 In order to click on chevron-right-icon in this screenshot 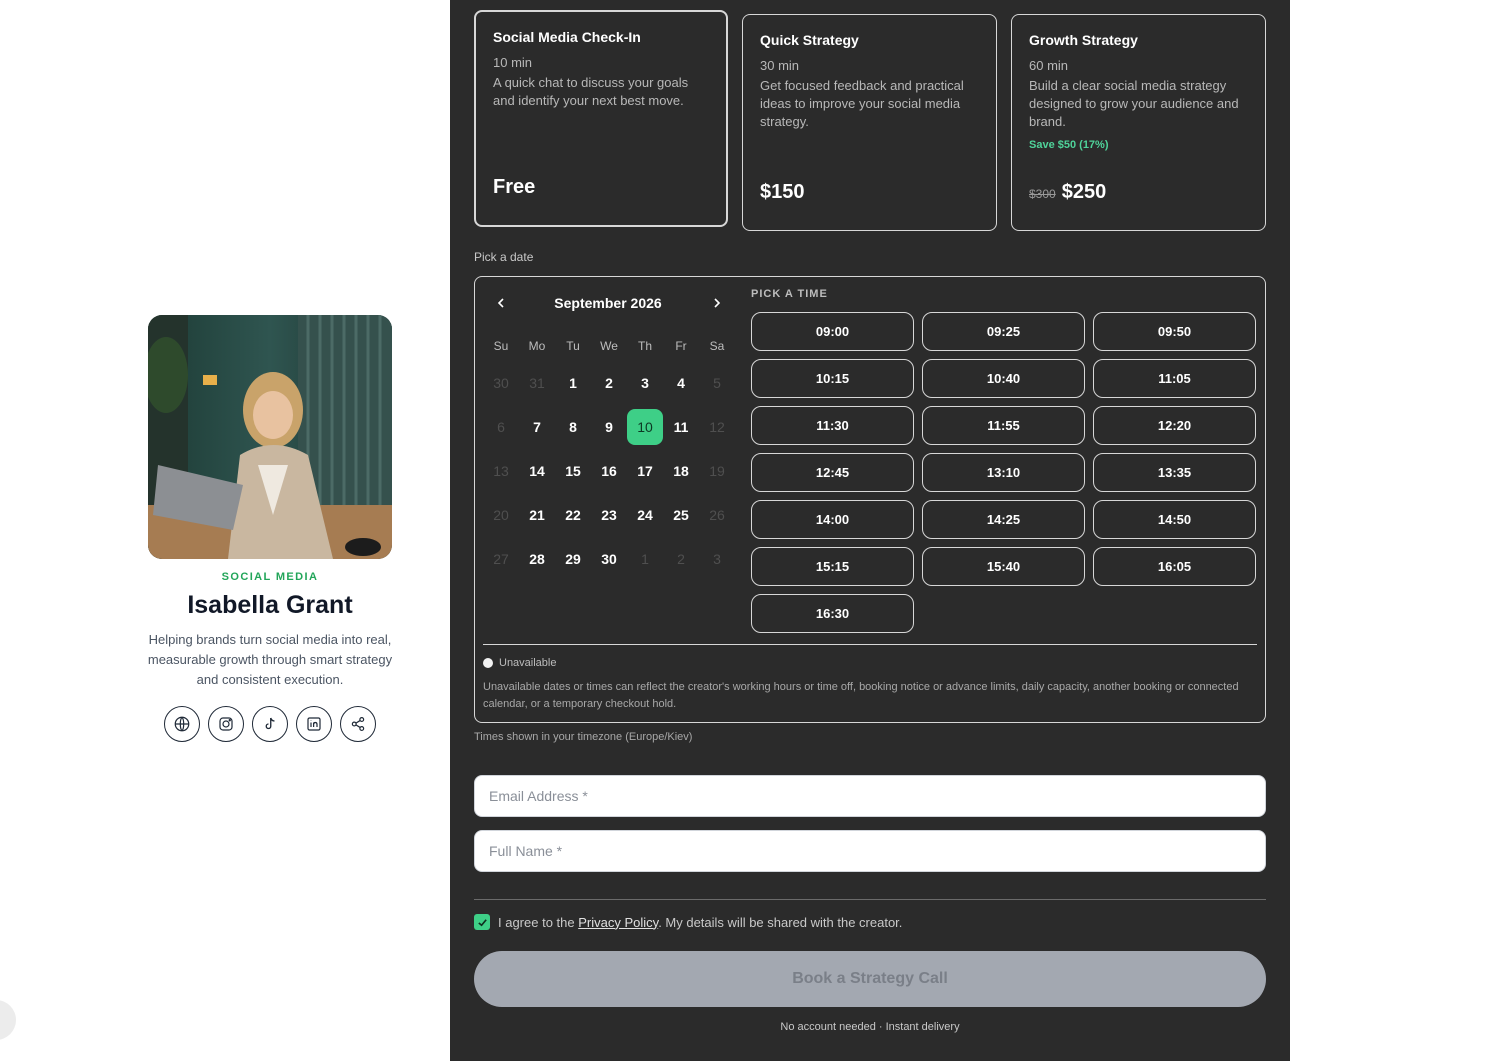, I will do `click(717, 303)`.